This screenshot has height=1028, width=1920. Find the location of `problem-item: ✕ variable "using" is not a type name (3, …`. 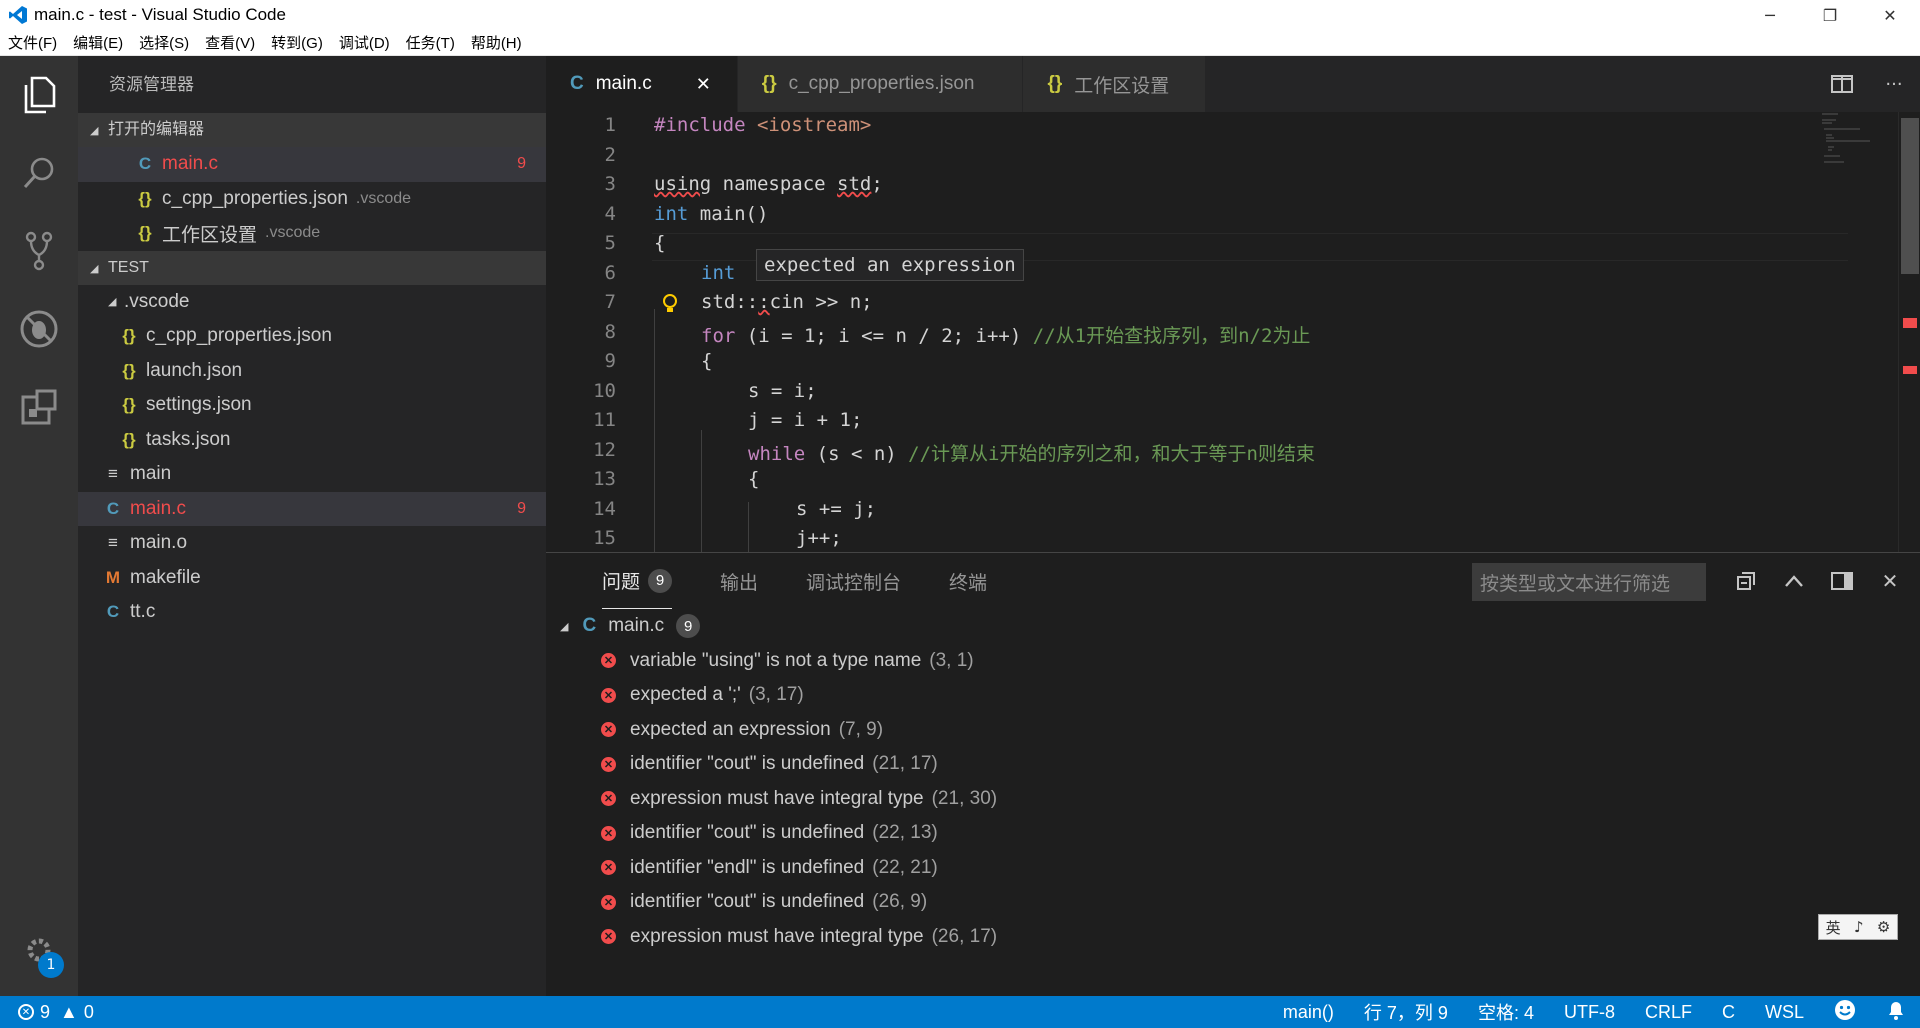

problem-item: ✕ variable "using" is not a type name (3, … is located at coordinates (1233, 661).